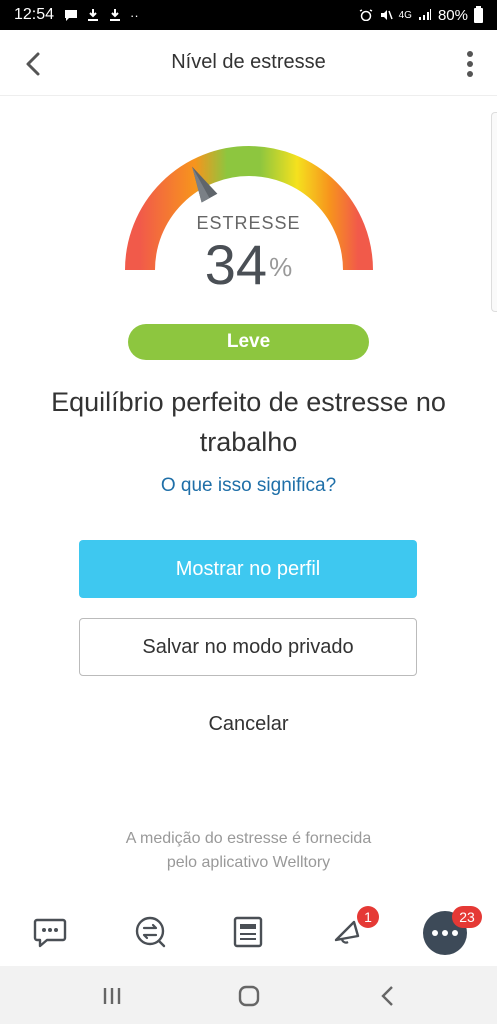  What do you see at coordinates (248, 838) in the screenshot?
I see `provider-note-line-1: A medição do estresse é fornecida` at bounding box center [248, 838].